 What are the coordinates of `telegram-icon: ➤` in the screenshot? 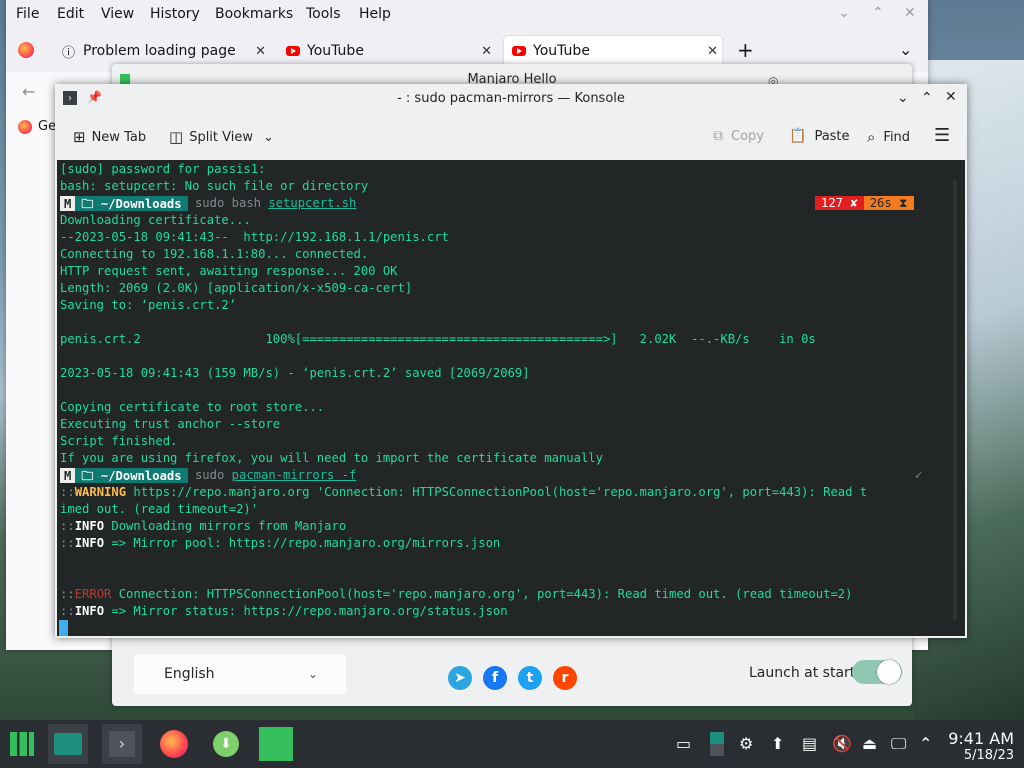 It's located at (460, 678).